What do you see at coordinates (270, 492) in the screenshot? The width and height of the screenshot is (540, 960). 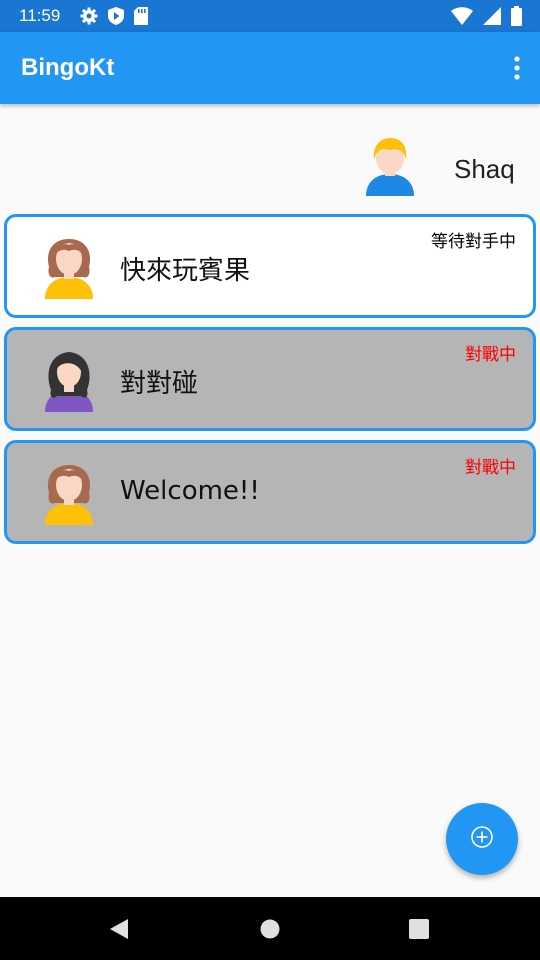 I see `room-card: Welcome!! 對戰中` at bounding box center [270, 492].